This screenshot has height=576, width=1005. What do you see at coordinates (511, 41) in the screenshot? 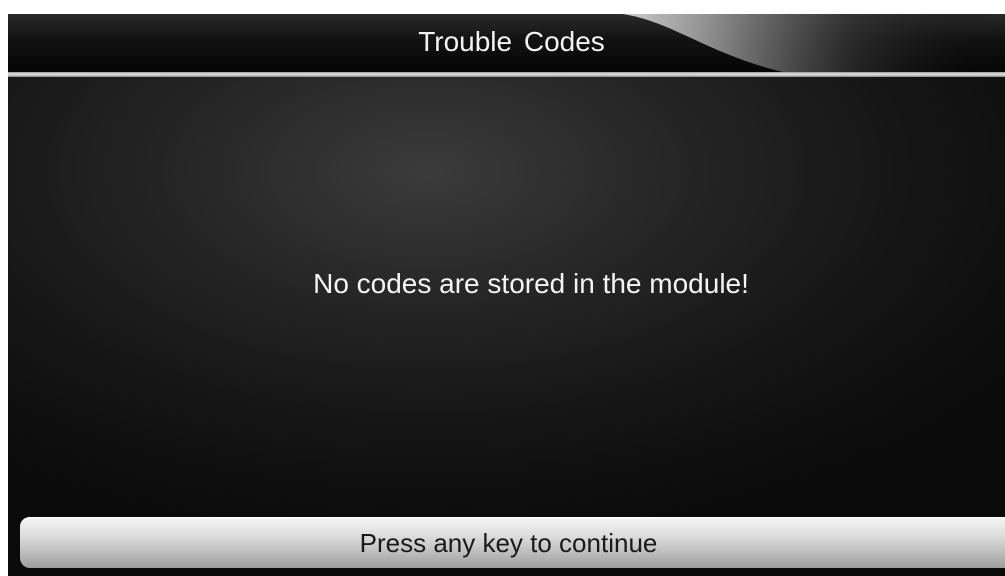
I see `page-title: Trouble Codes` at bounding box center [511, 41].